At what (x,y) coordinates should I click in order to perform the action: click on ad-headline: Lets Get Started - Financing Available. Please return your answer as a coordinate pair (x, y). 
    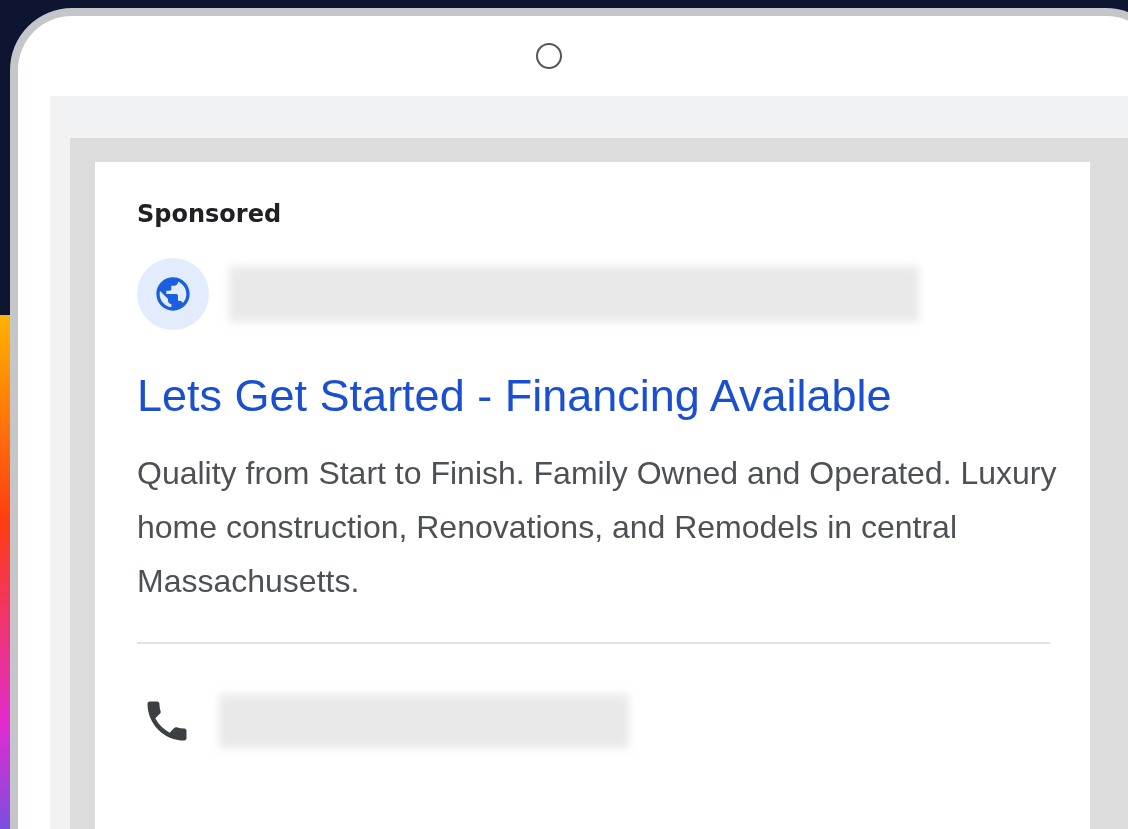
    Looking at the image, I should click on (613, 396).